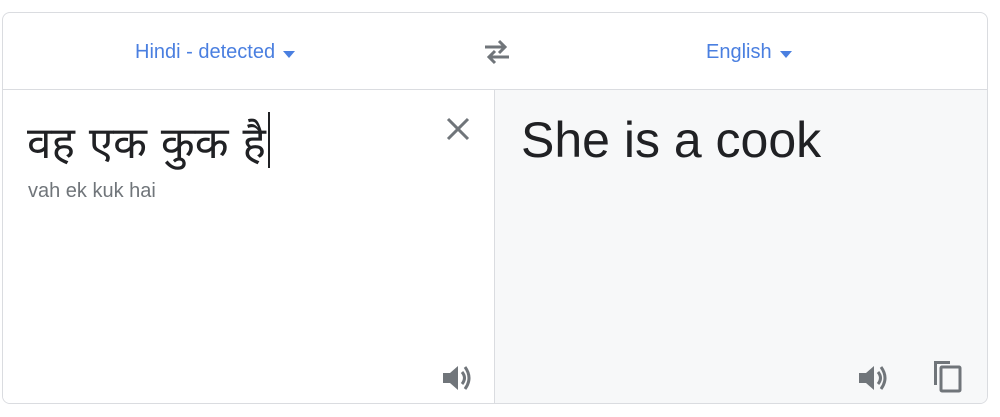 This screenshot has height=417, width=1000. I want to click on clear-button, so click(458, 129).